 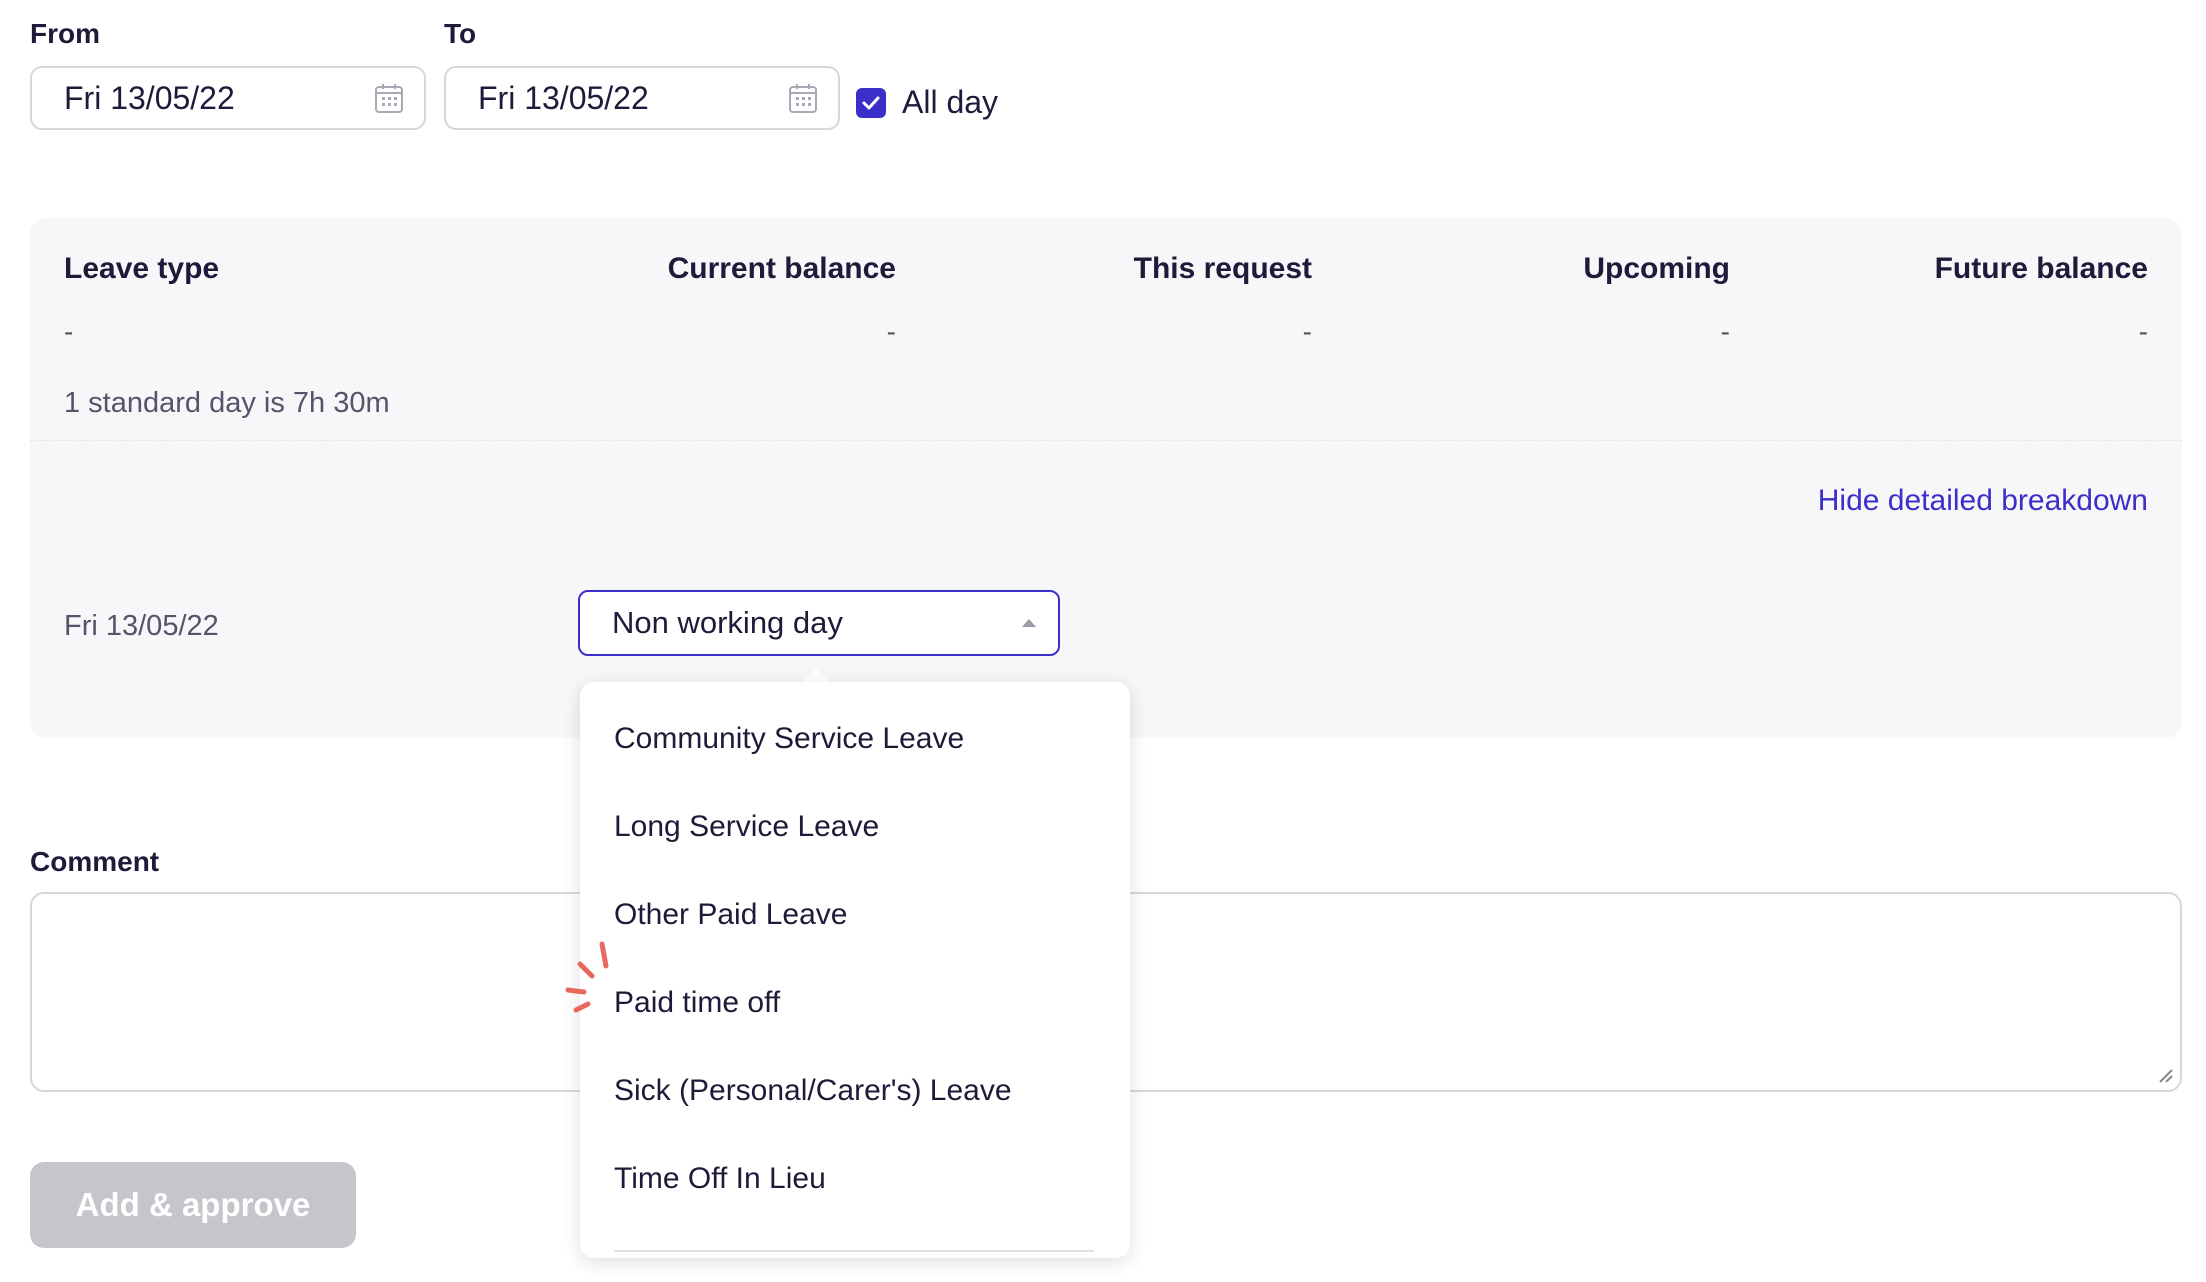 What do you see at coordinates (1725, 331) in the screenshot?
I see `value-upcoming: -` at bounding box center [1725, 331].